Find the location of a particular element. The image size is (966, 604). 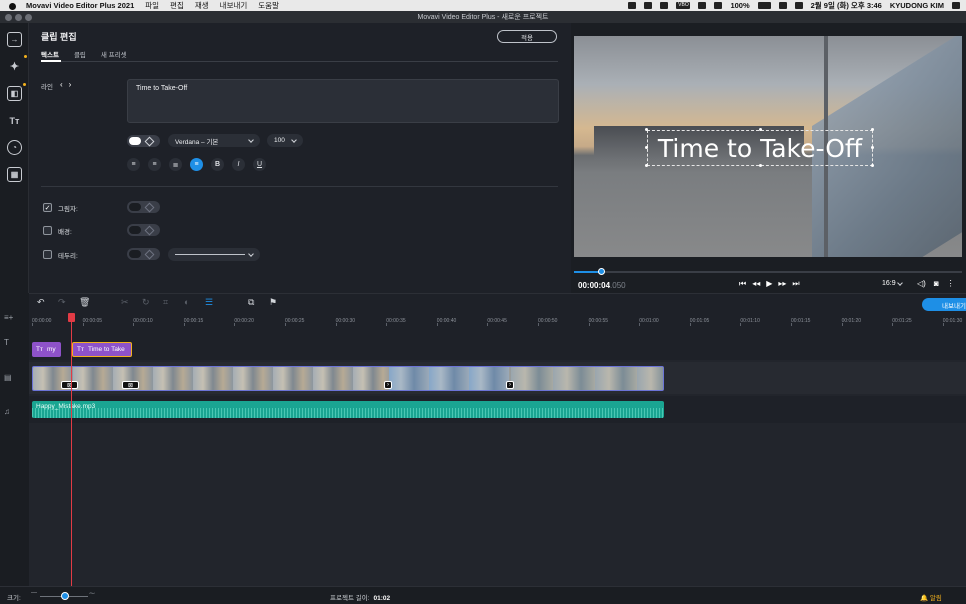

export-button: 내보내기 is located at coordinates (944, 304).